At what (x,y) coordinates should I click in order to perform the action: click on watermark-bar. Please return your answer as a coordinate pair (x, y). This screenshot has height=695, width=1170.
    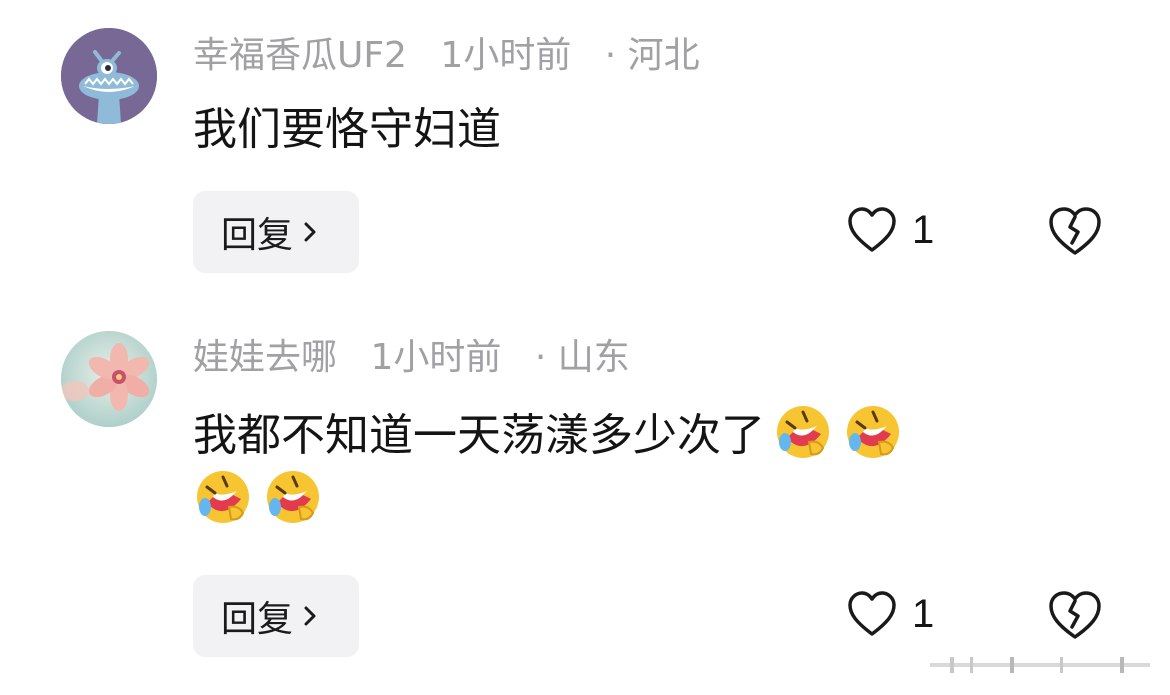
    Looking at the image, I should click on (1040, 665).